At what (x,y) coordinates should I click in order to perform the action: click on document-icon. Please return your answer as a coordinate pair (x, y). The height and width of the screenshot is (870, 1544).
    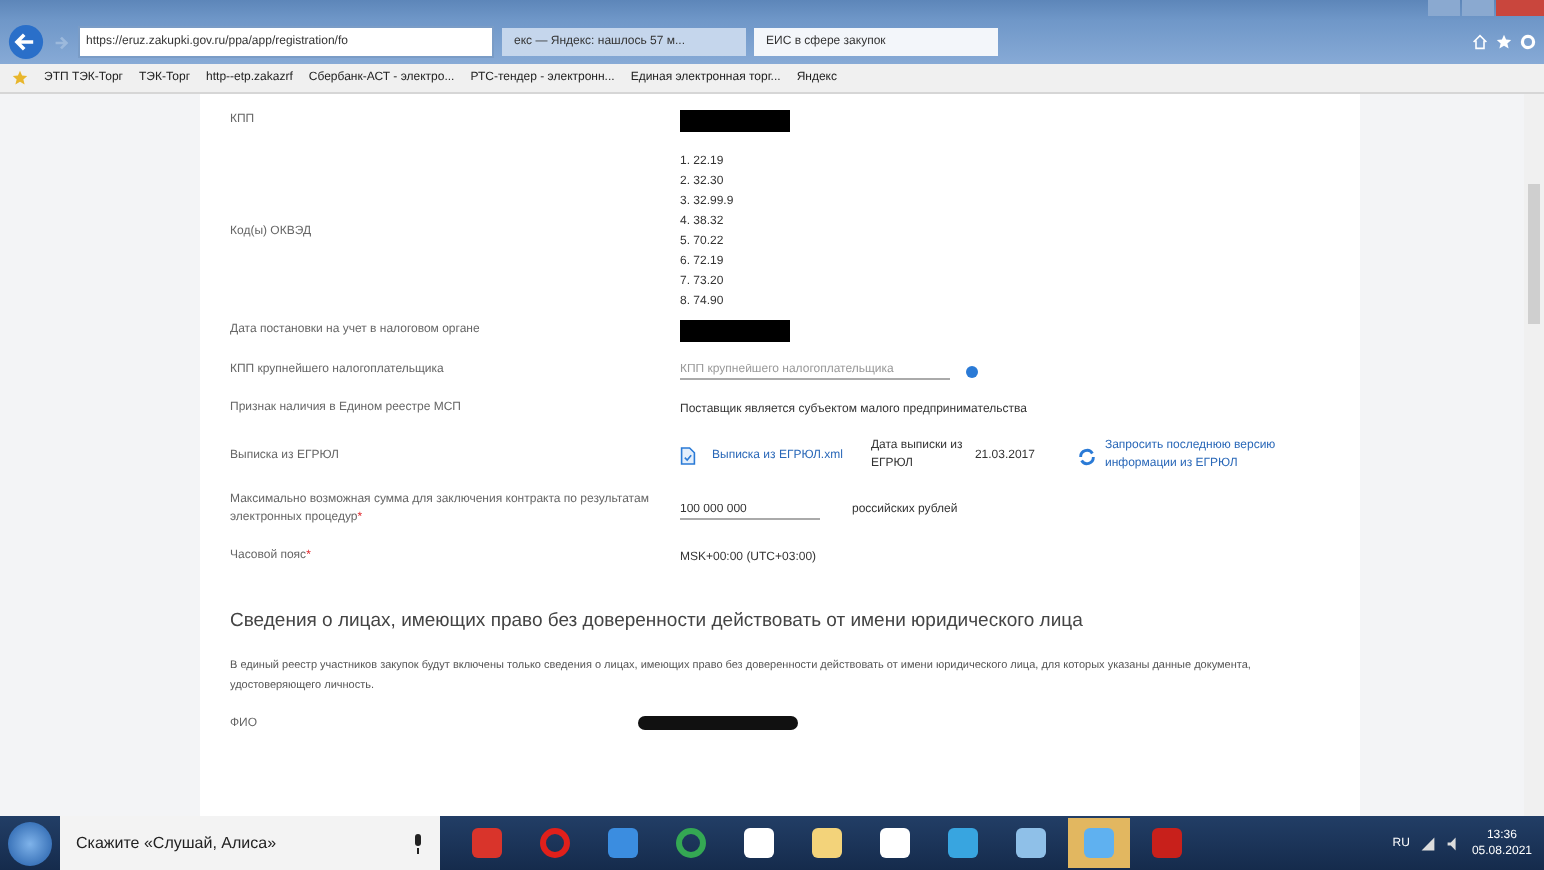
    Looking at the image, I should click on (688, 456).